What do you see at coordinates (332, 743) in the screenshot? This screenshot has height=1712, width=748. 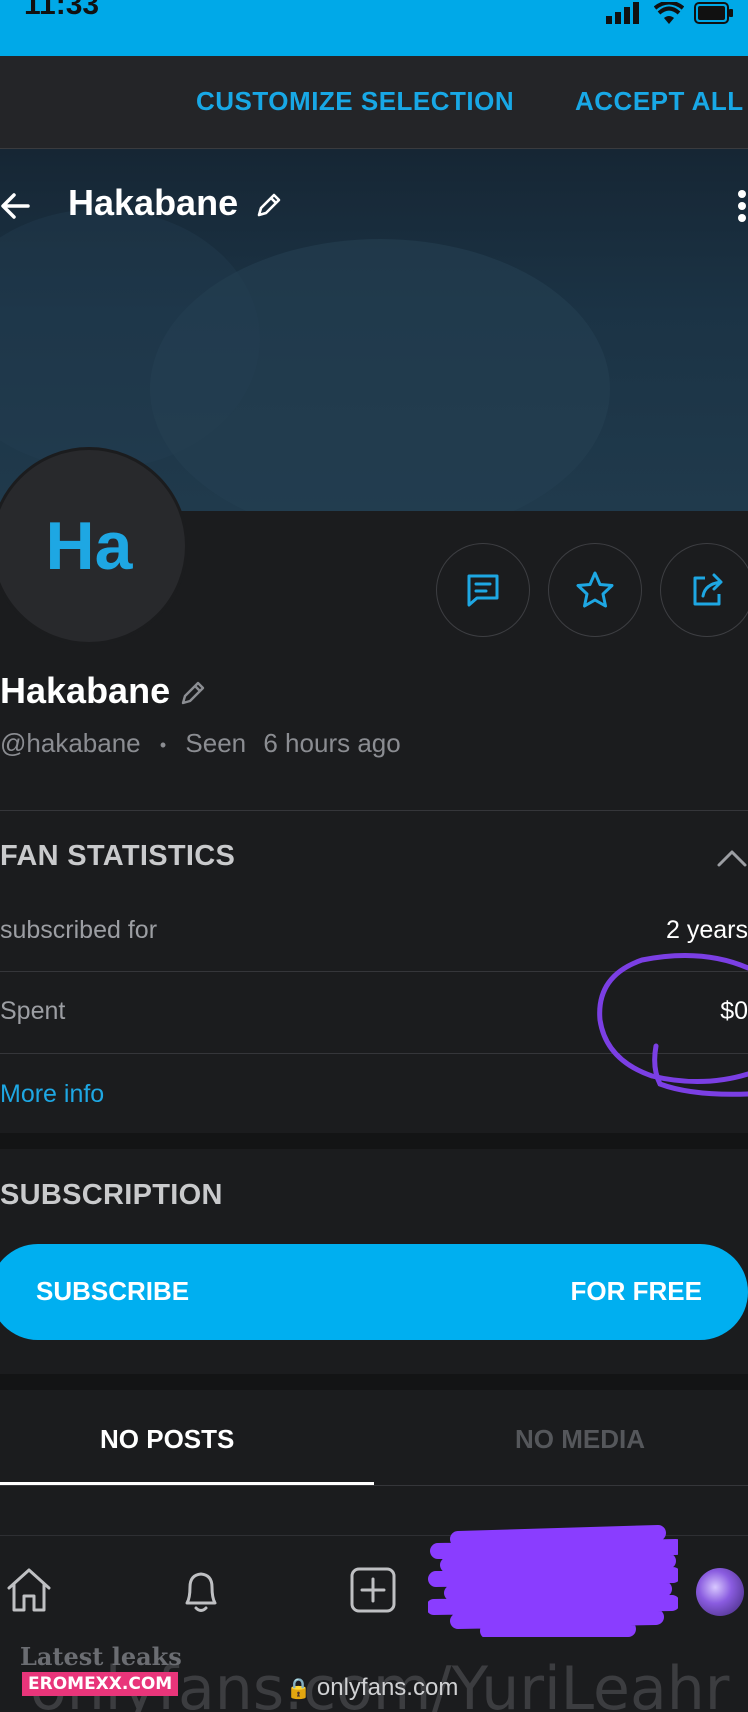 I see `seen-time: 6 hours ago` at bounding box center [332, 743].